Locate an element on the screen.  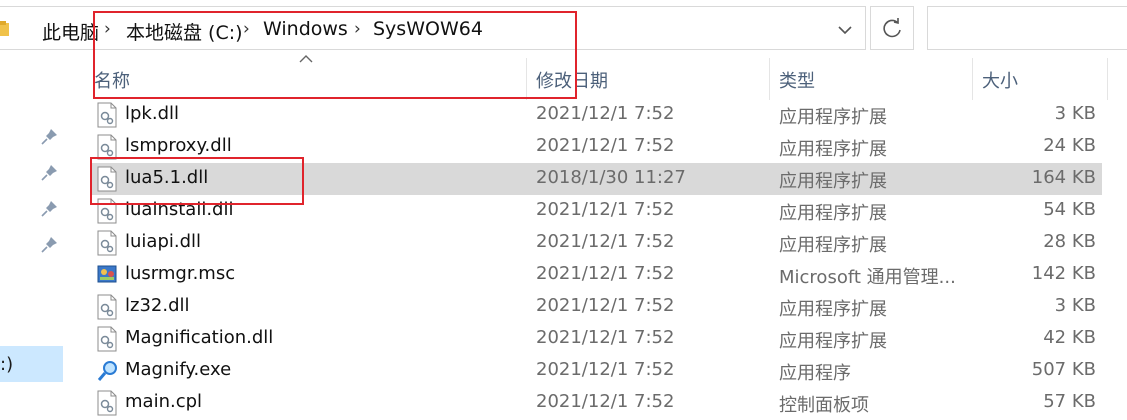
file-row: lpk.dll 2021/12/1 7:52 应用程序扩展 3 KB is located at coordinates (596, 115).